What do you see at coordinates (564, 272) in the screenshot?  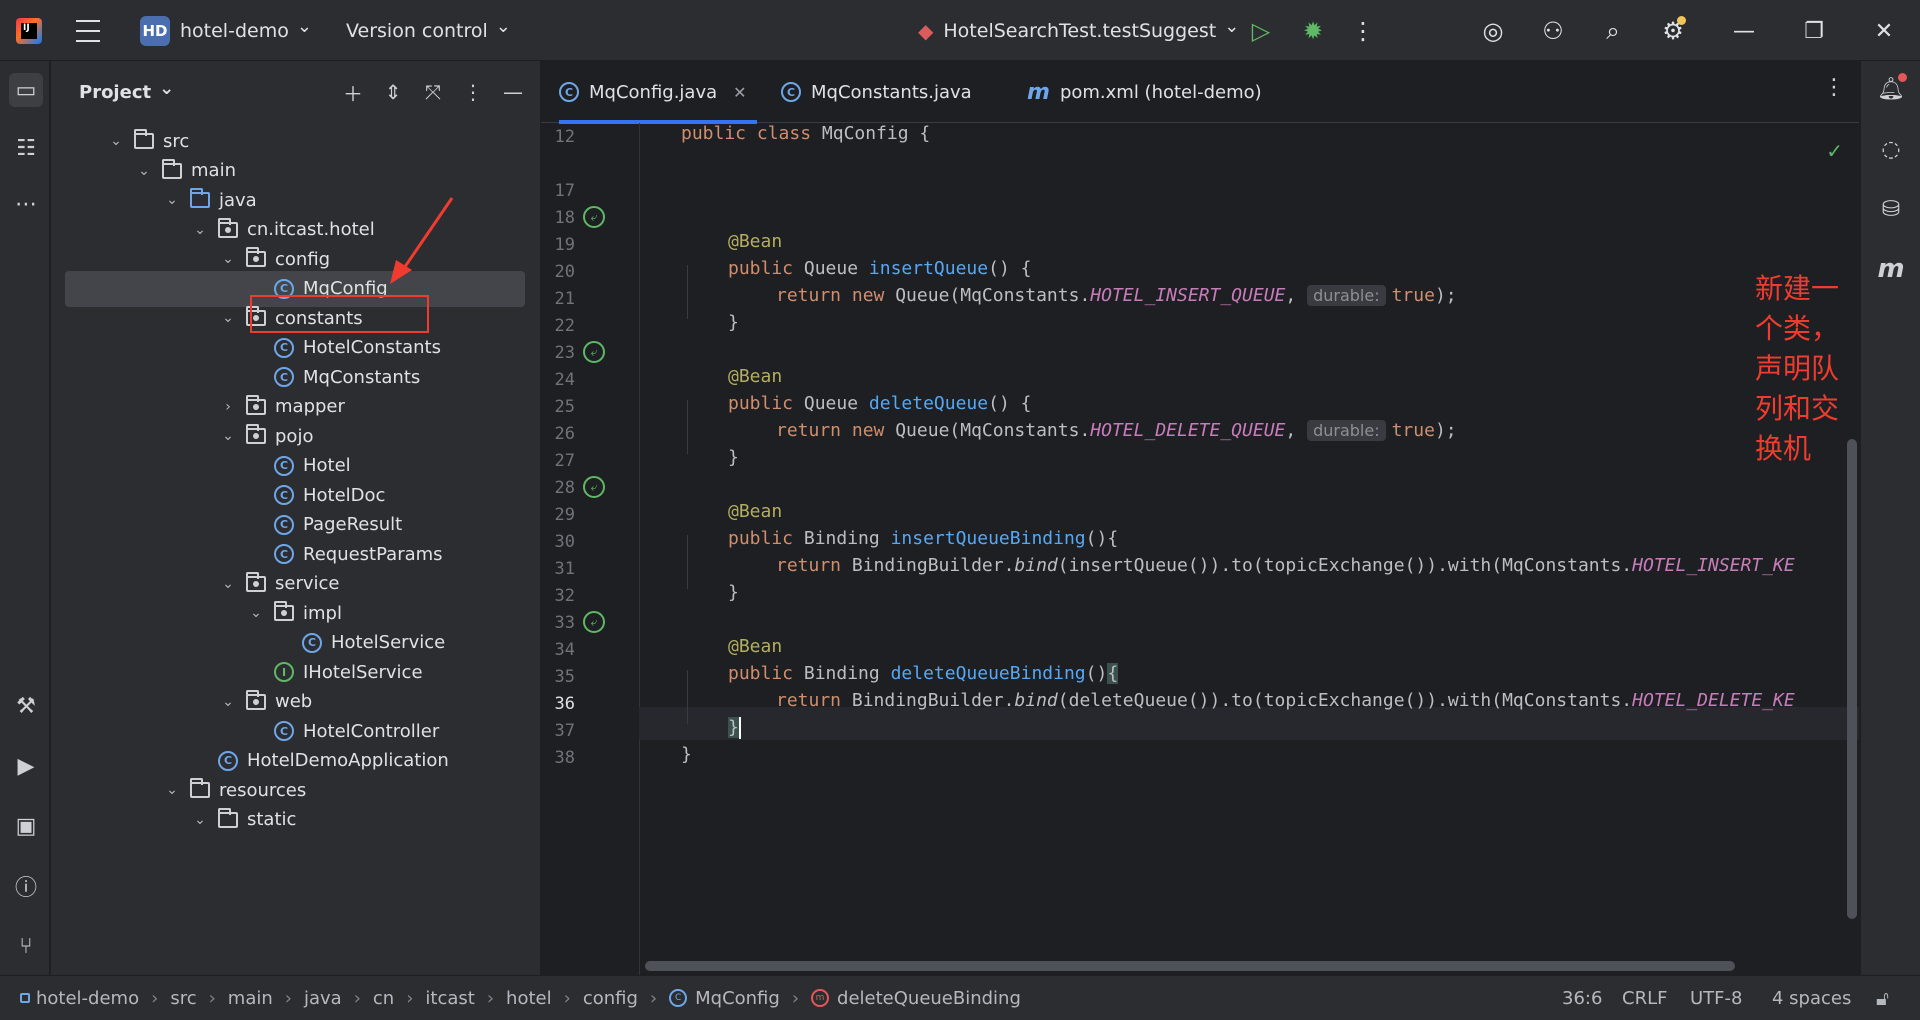 I see `line-number: 20` at bounding box center [564, 272].